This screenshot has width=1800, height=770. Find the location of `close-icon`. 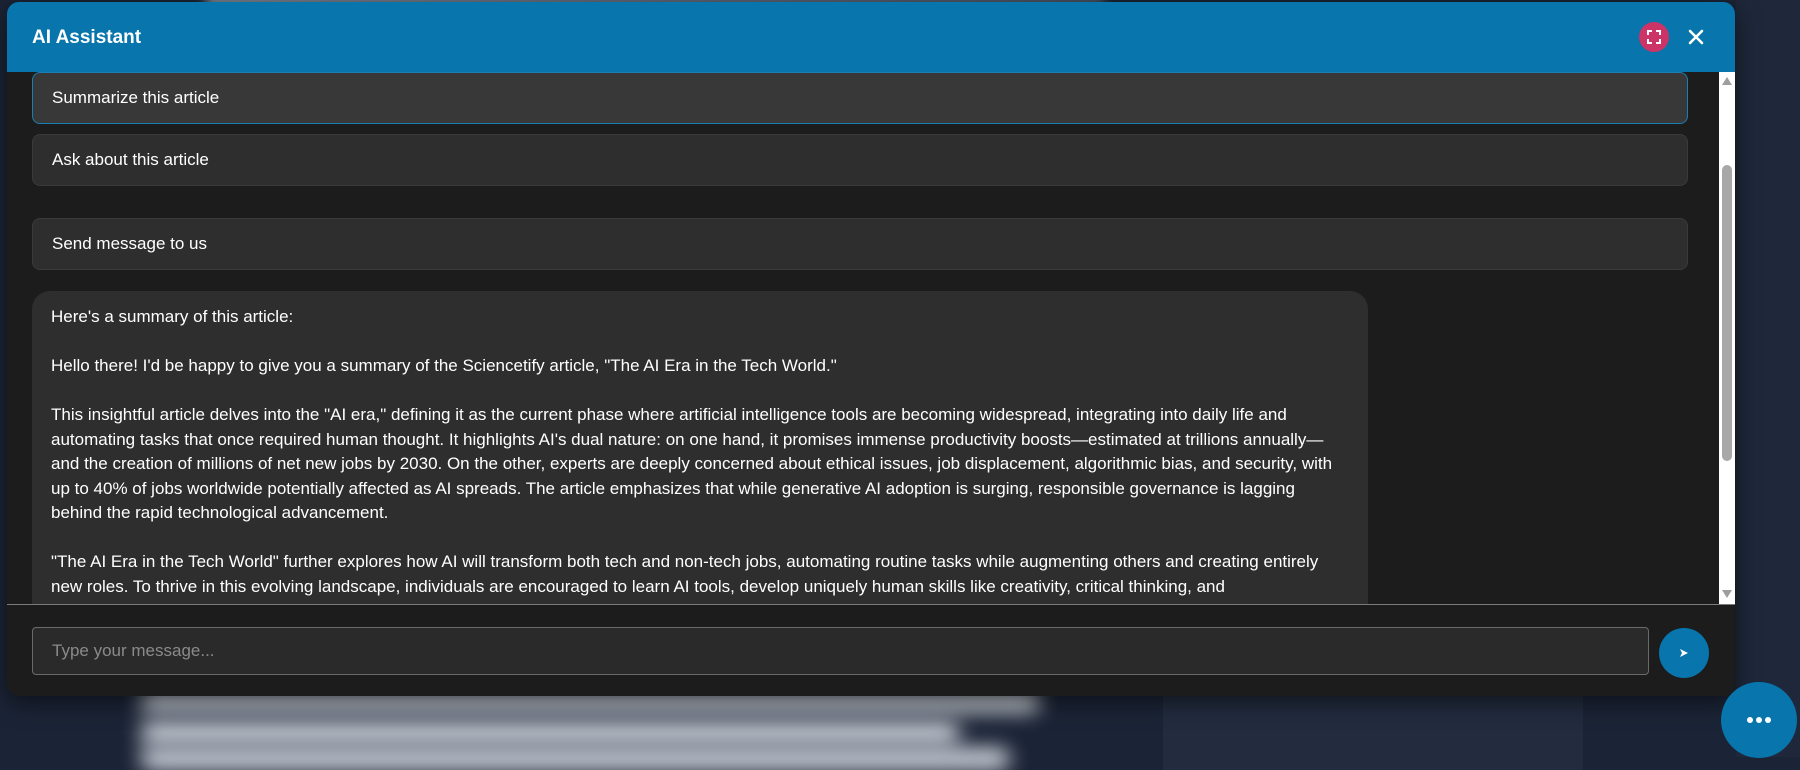

close-icon is located at coordinates (1696, 37).